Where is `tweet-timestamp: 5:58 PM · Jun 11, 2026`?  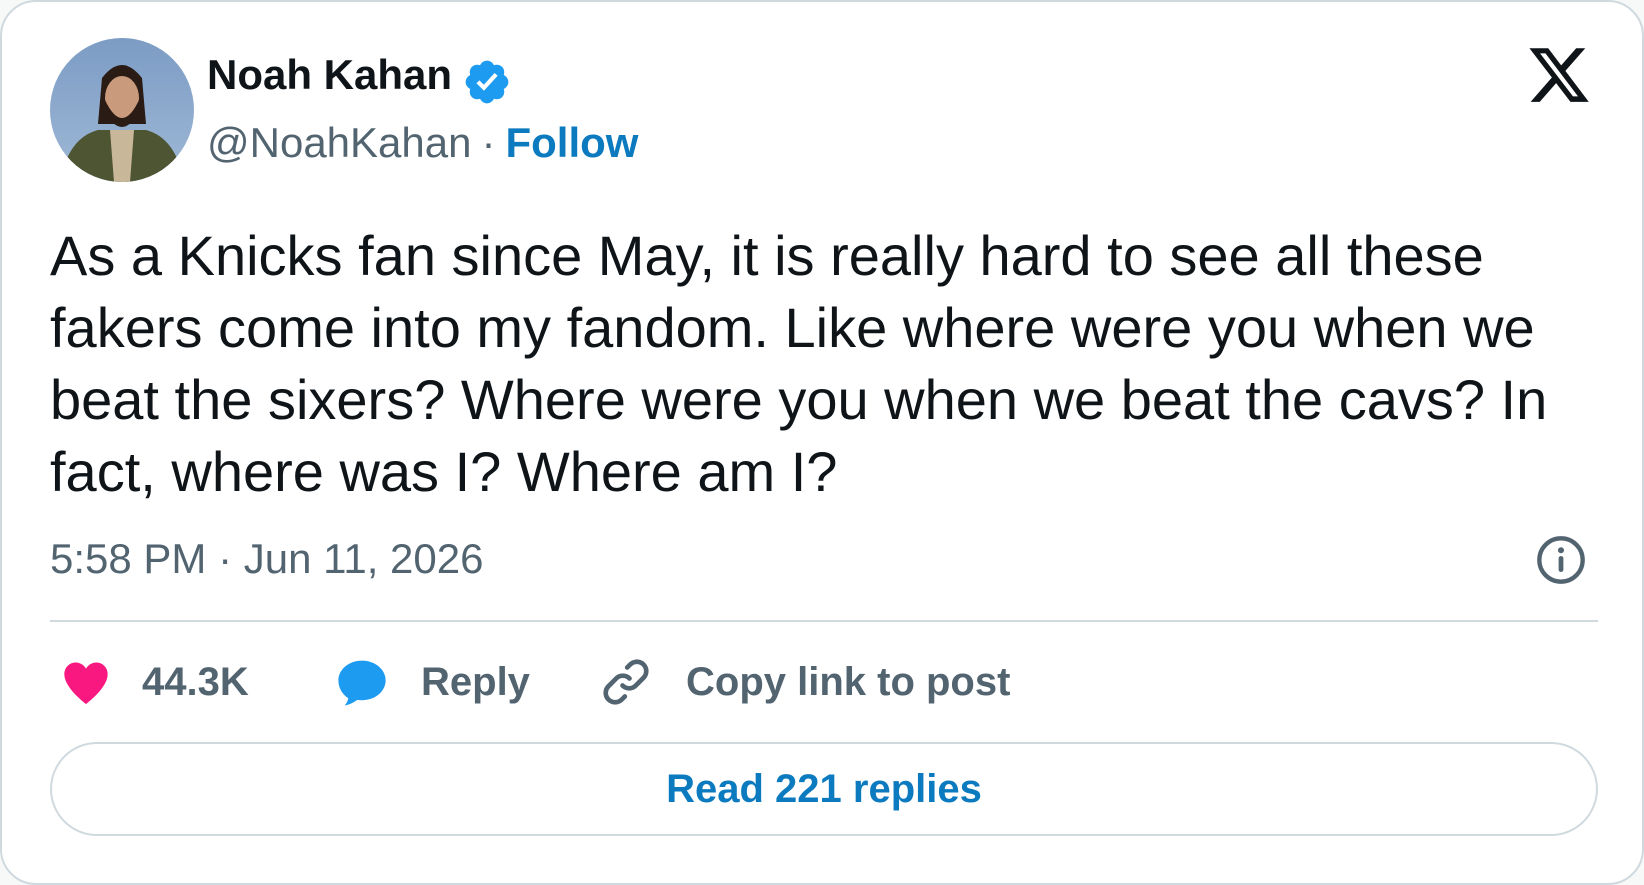
tweet-timestamp: 5:58 PM · Jun 11, 2026 is located at coordinates (267, 559).